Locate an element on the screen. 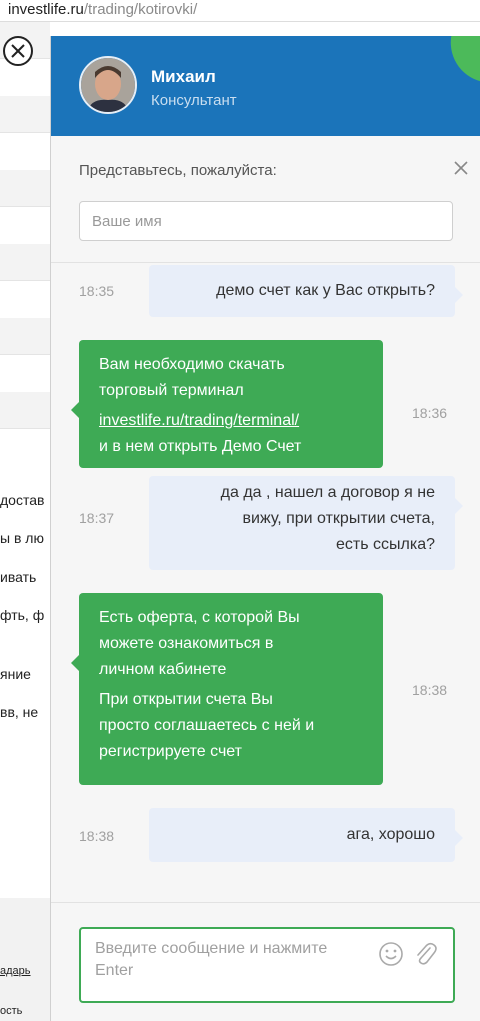 The width and height of the screenshot is (480, 1021). bg-footer-link: адарь is located at coordinates (15, 971).